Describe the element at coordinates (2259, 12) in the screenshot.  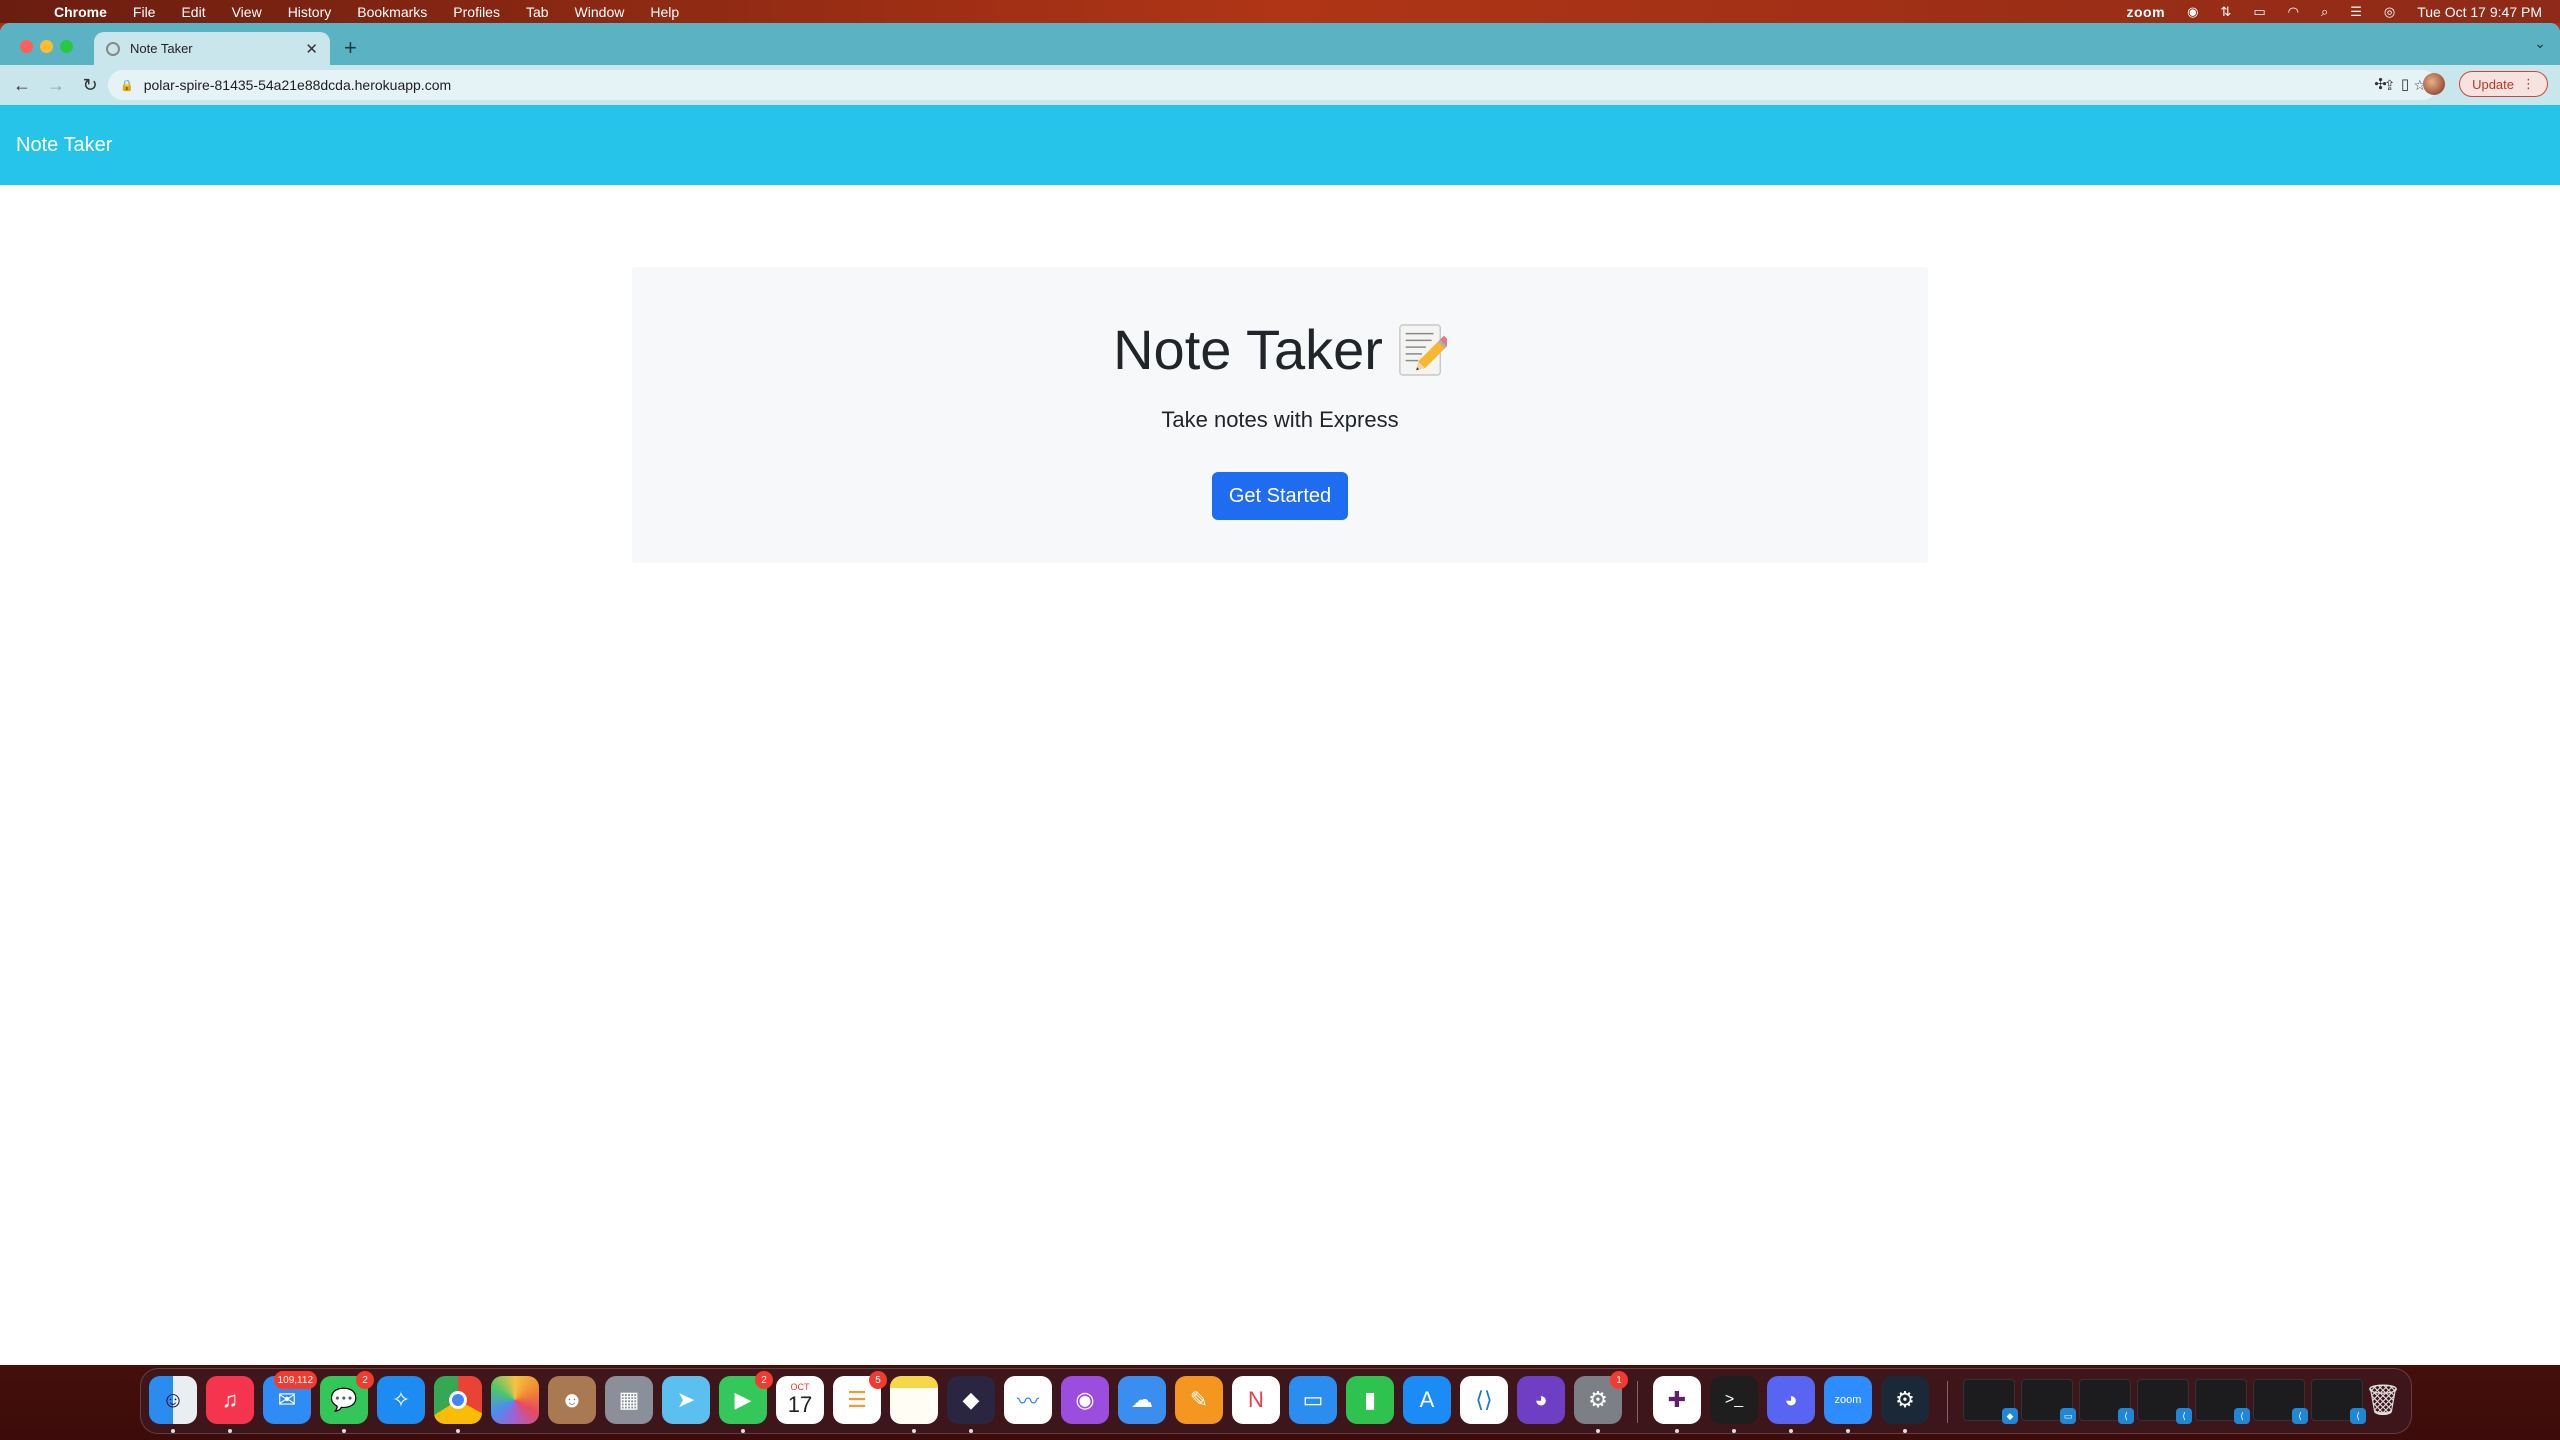
I see `battery-icon: ▭` at that location.